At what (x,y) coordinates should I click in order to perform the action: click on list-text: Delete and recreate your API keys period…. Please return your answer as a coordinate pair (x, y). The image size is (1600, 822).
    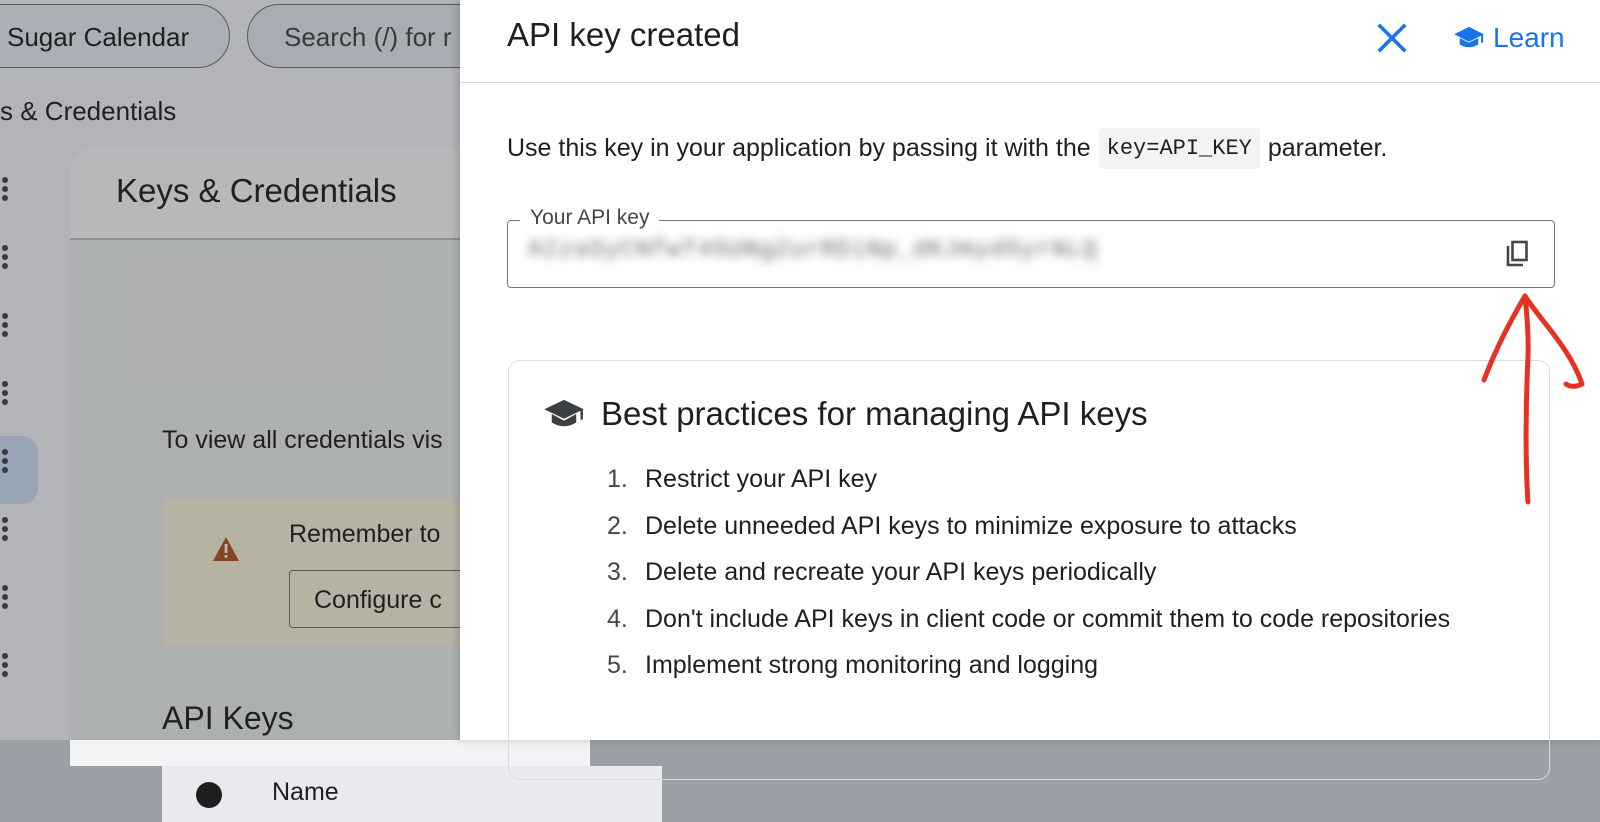
    Looking at the image, I should click on (901, 572).